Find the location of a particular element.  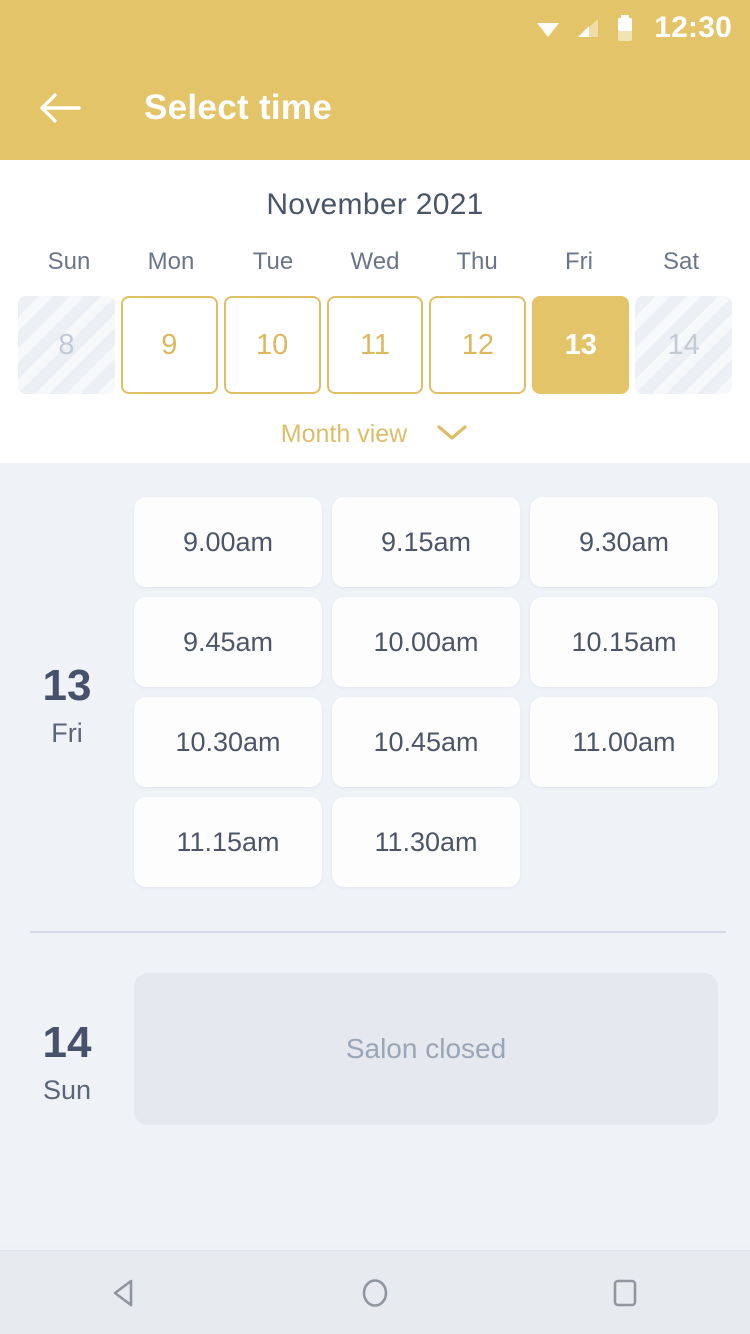

salon-closed-panel: Salon closed is located at coordinates (426, 1049).